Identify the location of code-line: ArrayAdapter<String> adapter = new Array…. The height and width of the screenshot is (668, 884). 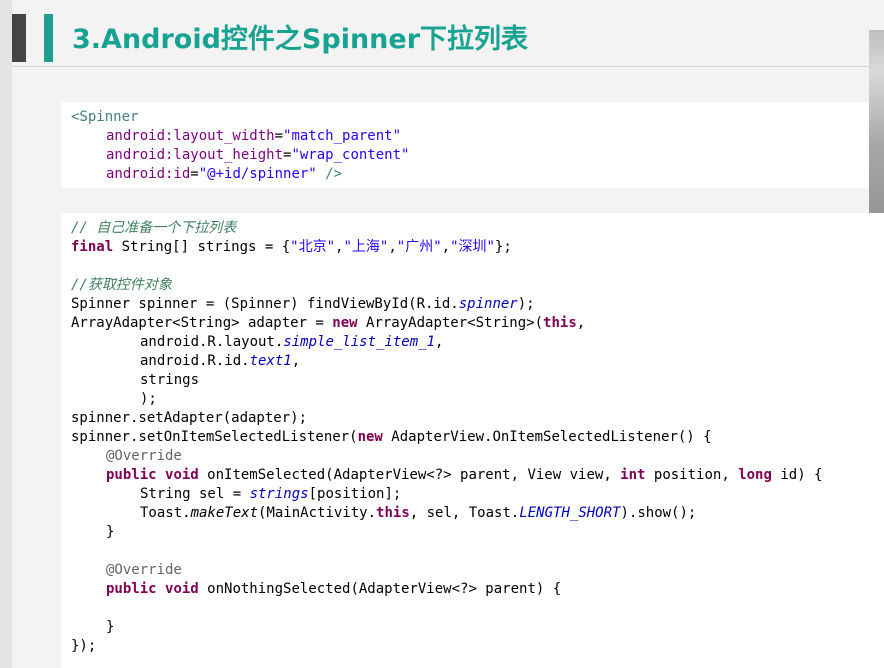
(328, 323).